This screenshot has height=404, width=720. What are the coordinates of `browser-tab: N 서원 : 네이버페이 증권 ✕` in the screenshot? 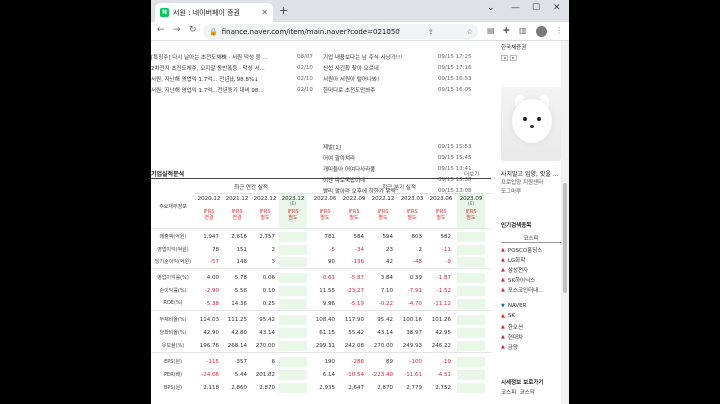 It's located at (214, 12).